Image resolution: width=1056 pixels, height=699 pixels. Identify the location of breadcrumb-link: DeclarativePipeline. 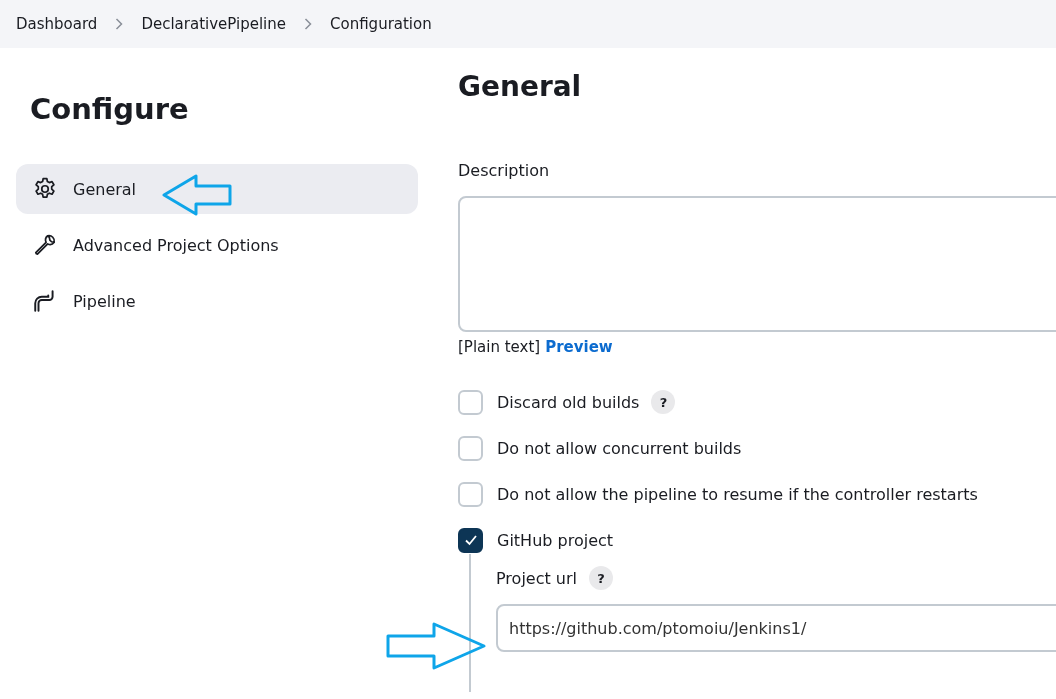
(213, 24).